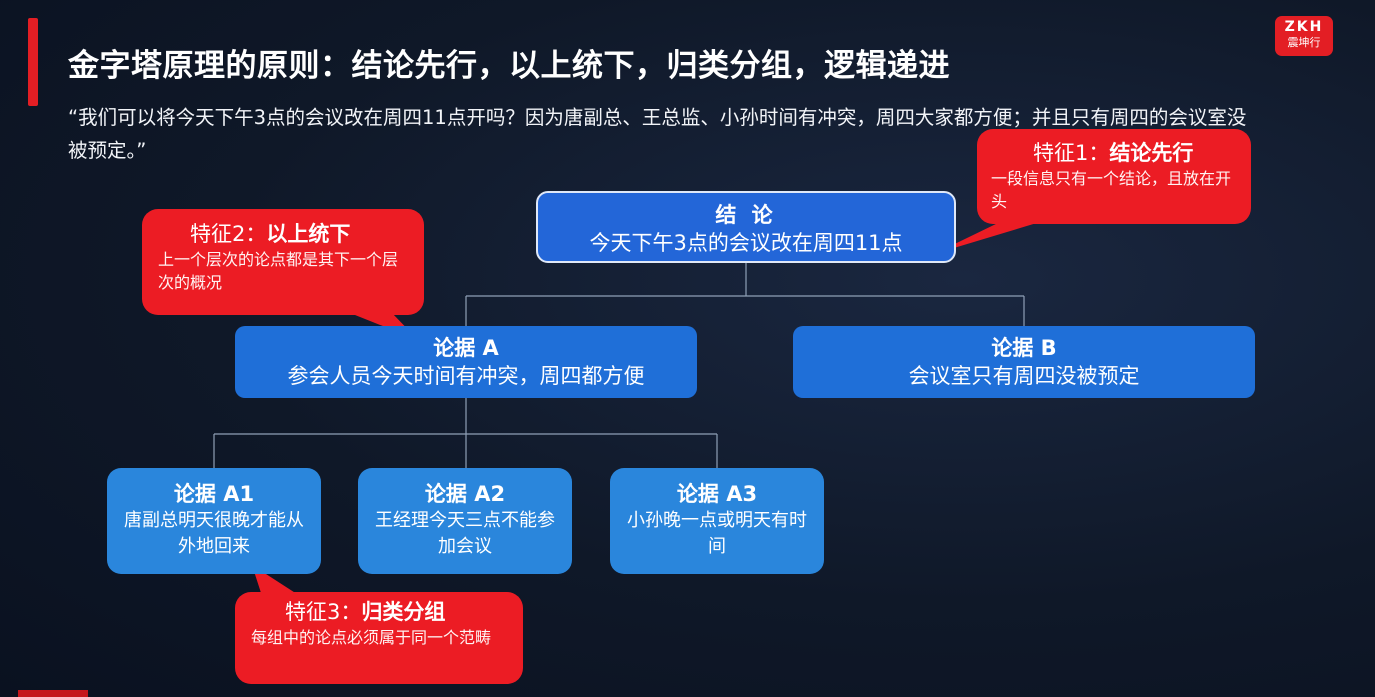  What do you see at coordinates (1071, 153) in the screenshot?
I see `callout-1-label: 特征1：` at bounding box center [1071, 153].